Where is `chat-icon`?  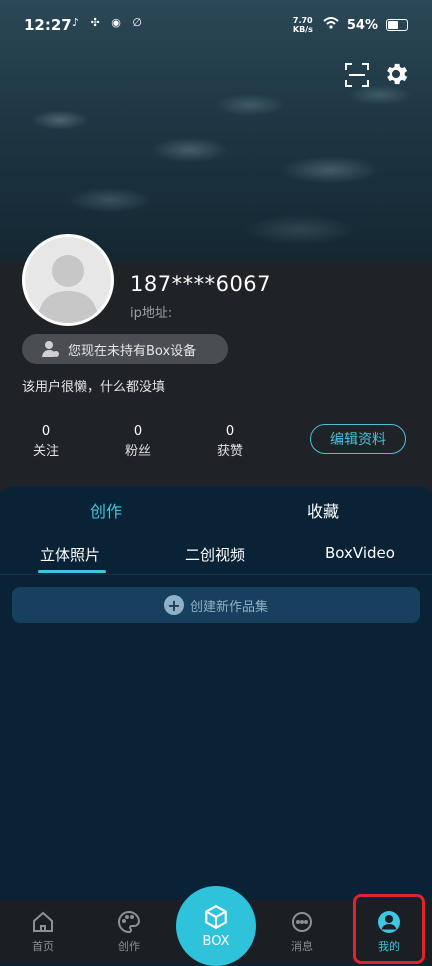 chat-icon is located at coordinates (302, 922).